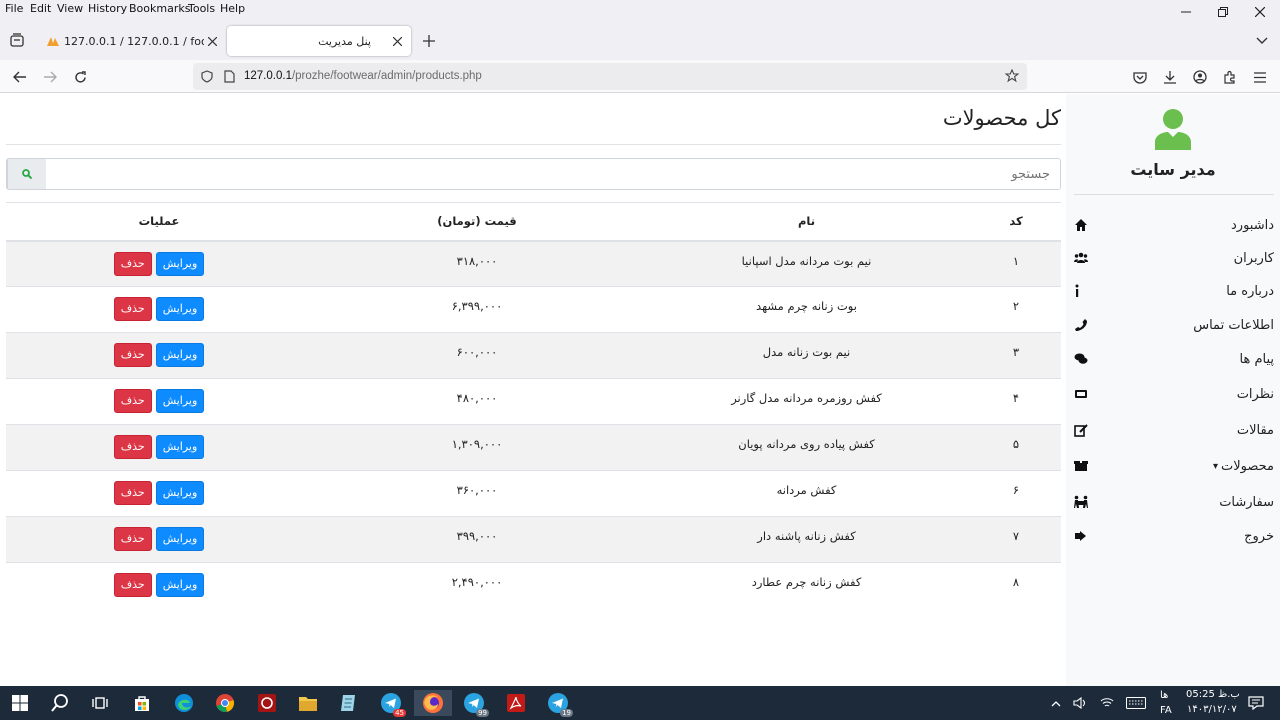 The height and width of the screenshot is (720, 1280). I want to click on search-taskbar-button, so click(60, 703).